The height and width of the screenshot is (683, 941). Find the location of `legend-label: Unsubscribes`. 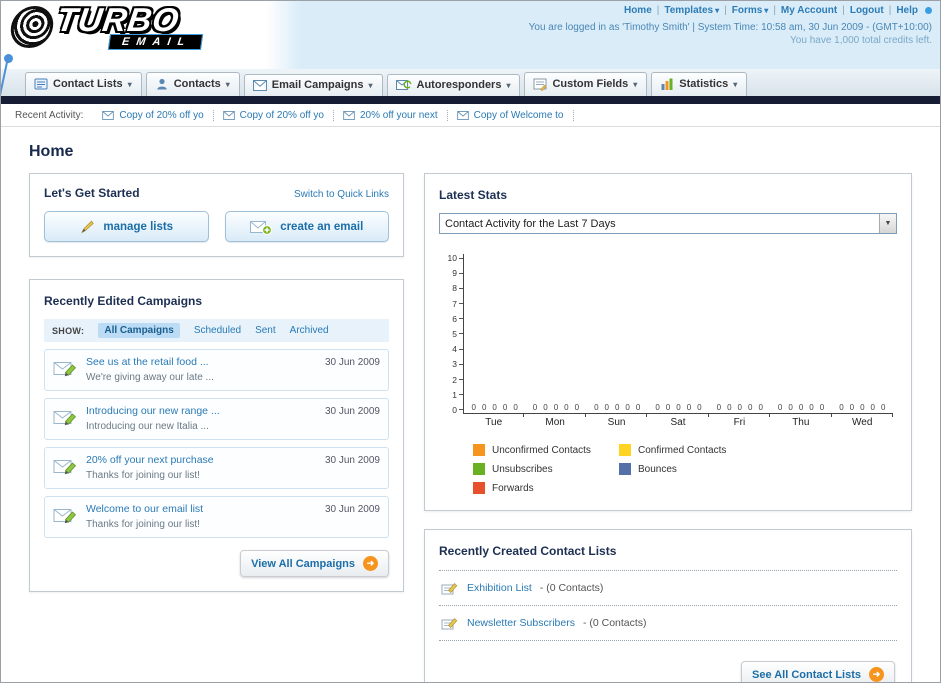

legend-label: Unsubscribes is located at coordinates (522, 469).